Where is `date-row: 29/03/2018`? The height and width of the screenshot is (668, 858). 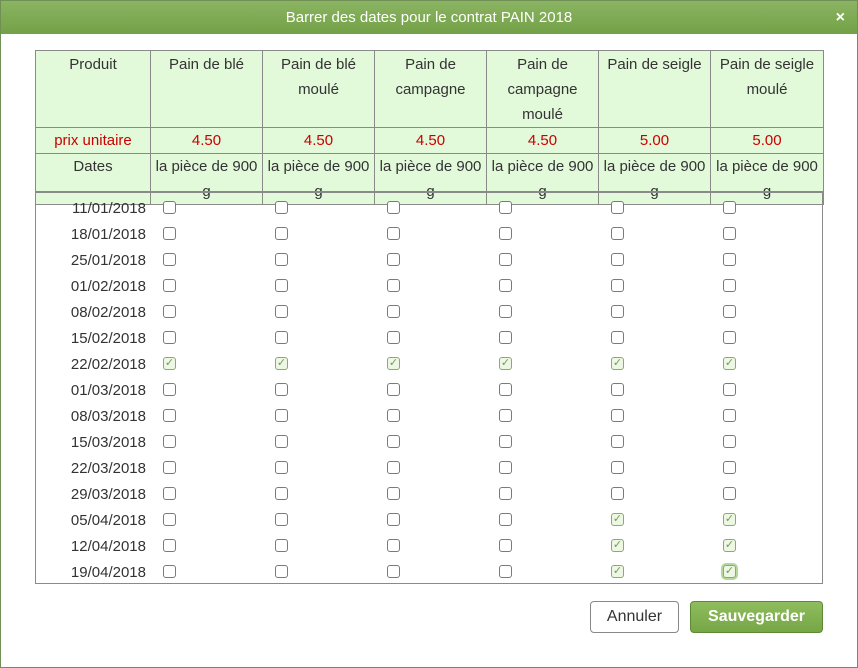 date-row: 29/03/2018 is located at coordinates (429, 494).